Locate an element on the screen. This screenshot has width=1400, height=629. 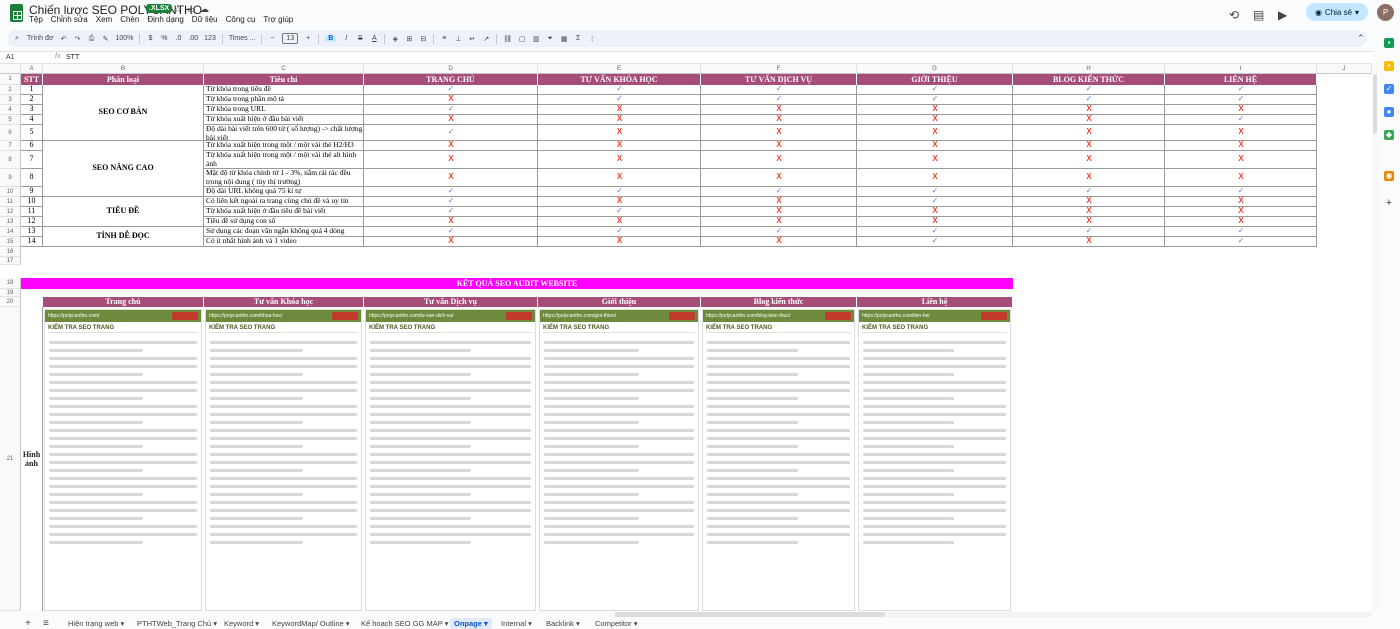
bold-button: B is located at coordinates (331, 38).